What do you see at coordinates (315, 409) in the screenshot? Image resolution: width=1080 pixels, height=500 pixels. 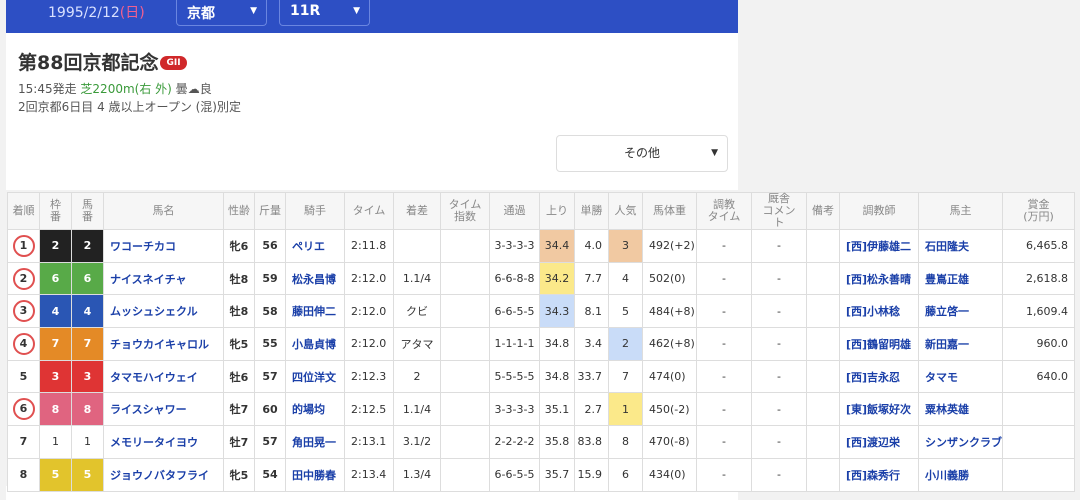 I see `jockey: 的場均` at bounding box center [315, 409].